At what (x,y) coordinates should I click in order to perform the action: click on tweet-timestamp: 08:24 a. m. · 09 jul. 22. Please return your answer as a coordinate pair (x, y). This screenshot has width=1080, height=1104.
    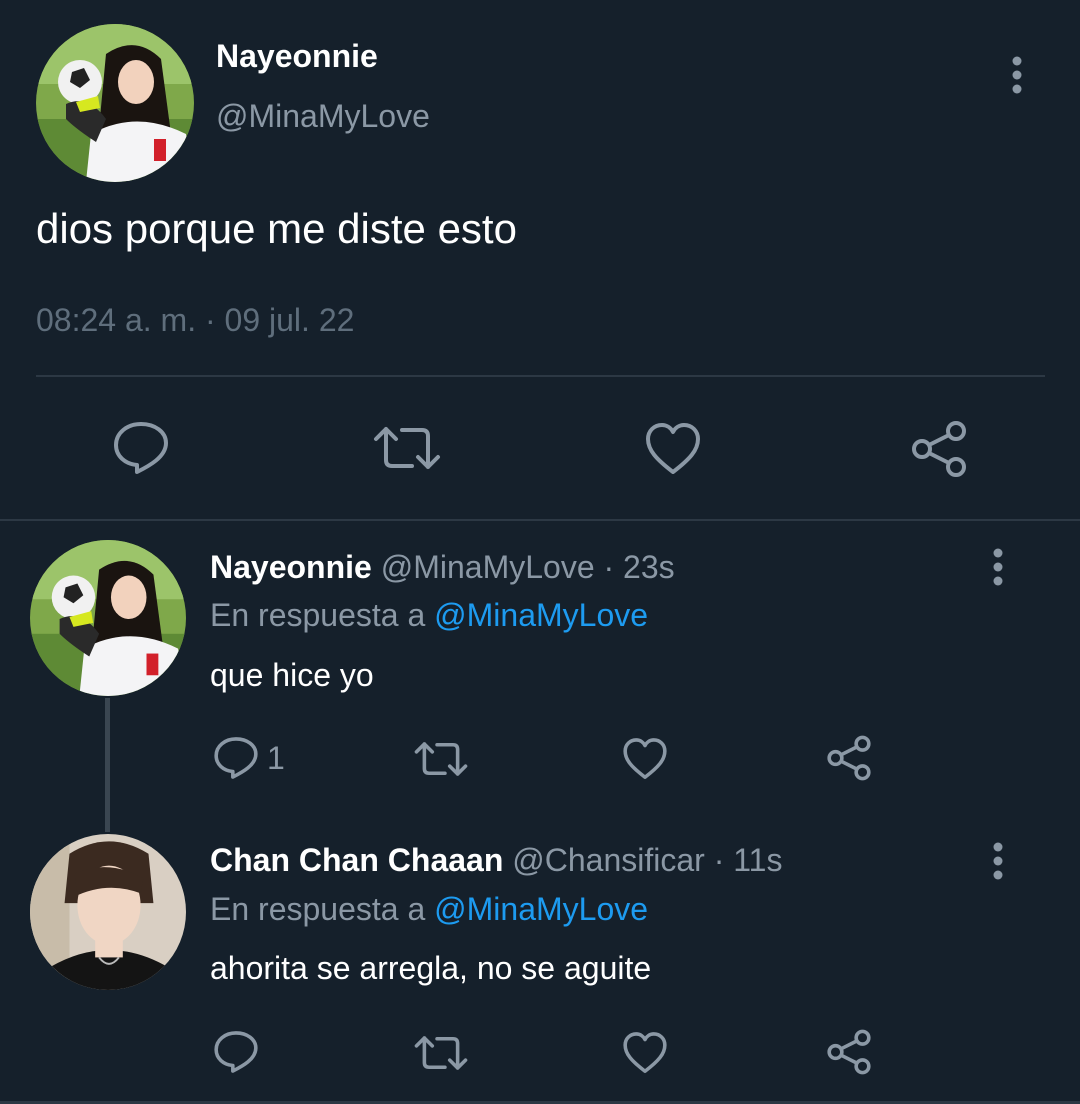
    Looking at the image, I should click on (195, 320).